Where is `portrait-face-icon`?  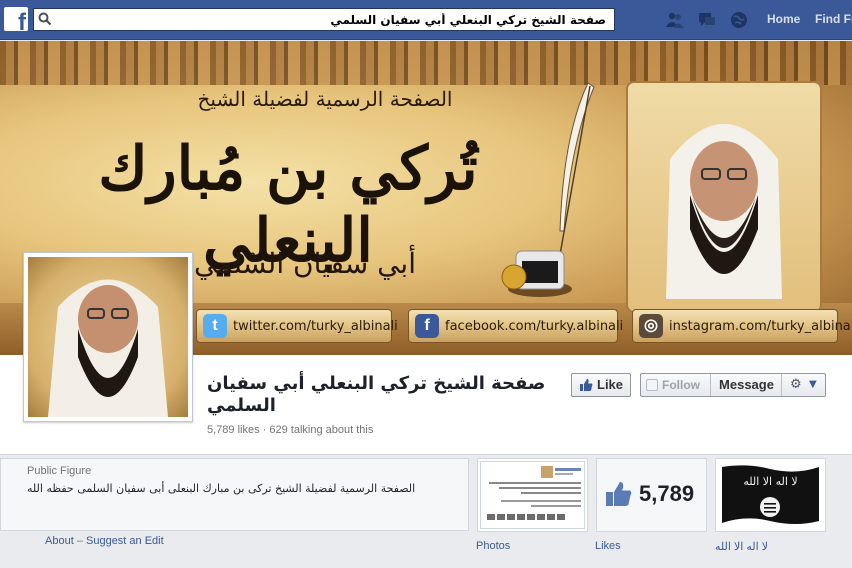
portrait-face-icon is located at coordinates (724, 211).